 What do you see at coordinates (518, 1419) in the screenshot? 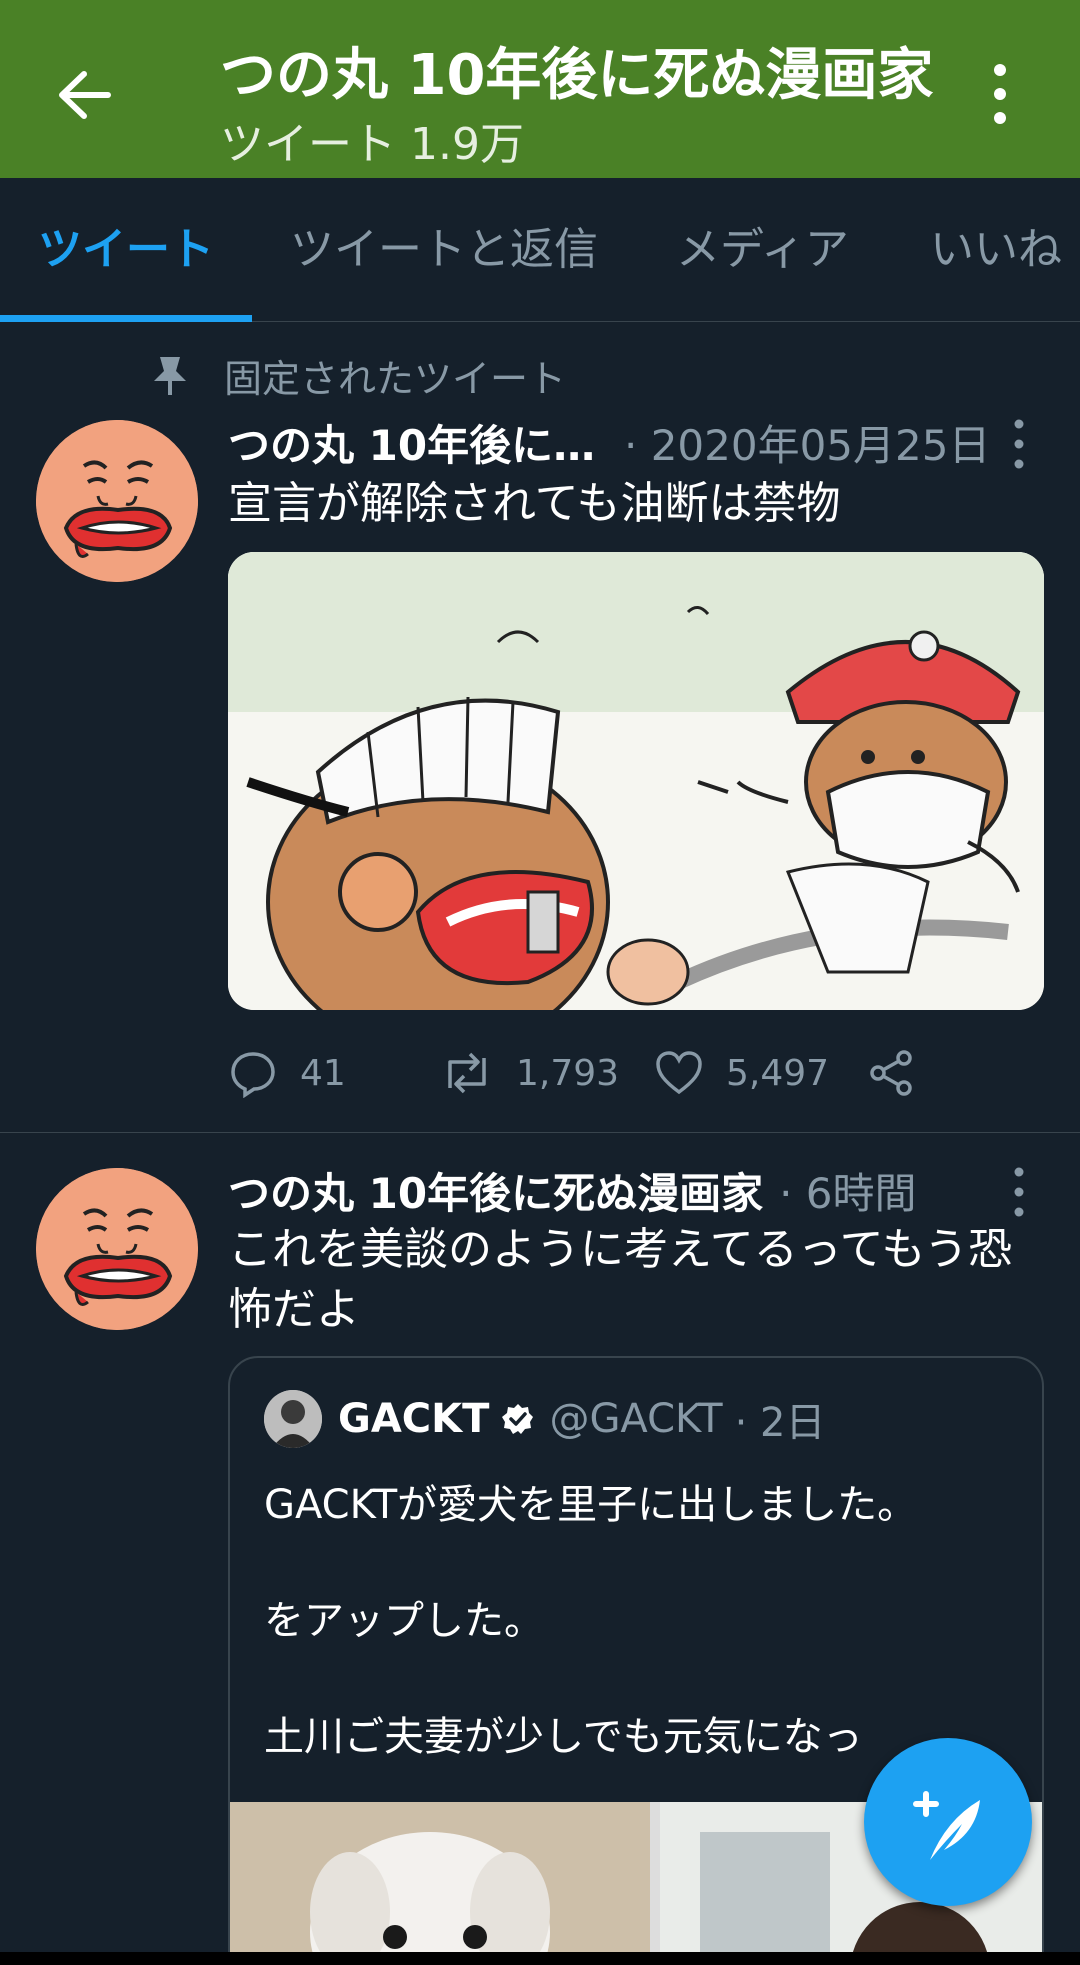
I see `verified-badge-icon` at bounding box center [518, 1419].